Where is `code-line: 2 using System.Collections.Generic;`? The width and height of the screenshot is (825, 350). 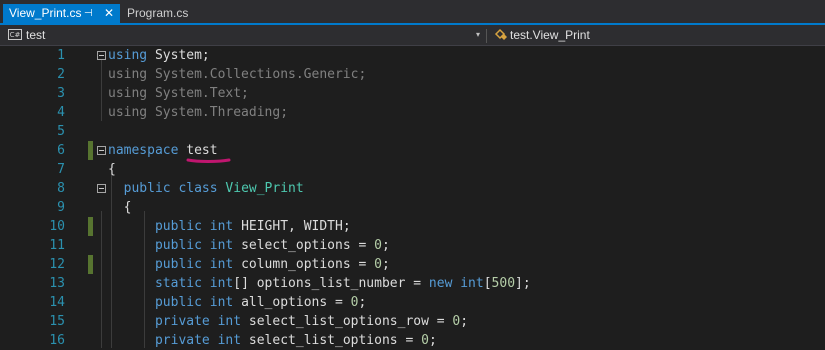 code-line: 2 using System.Collections.Generic; is located at coordinates (412, 74).